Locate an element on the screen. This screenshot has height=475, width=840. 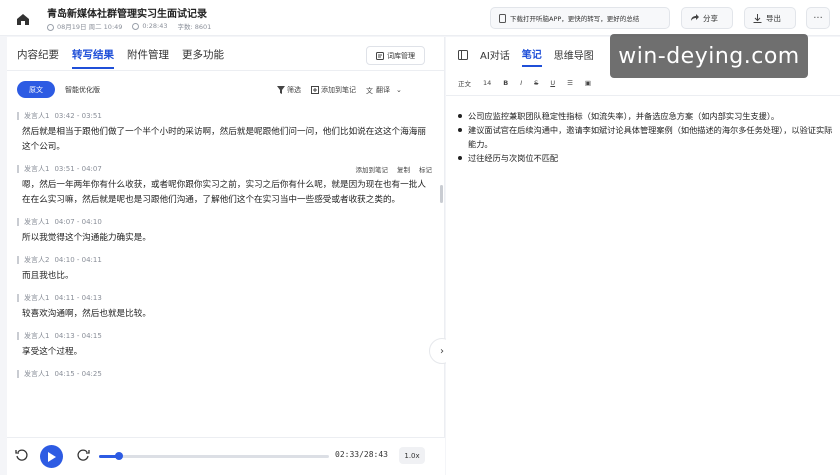
home-icon is located at coordinates (23, 19).